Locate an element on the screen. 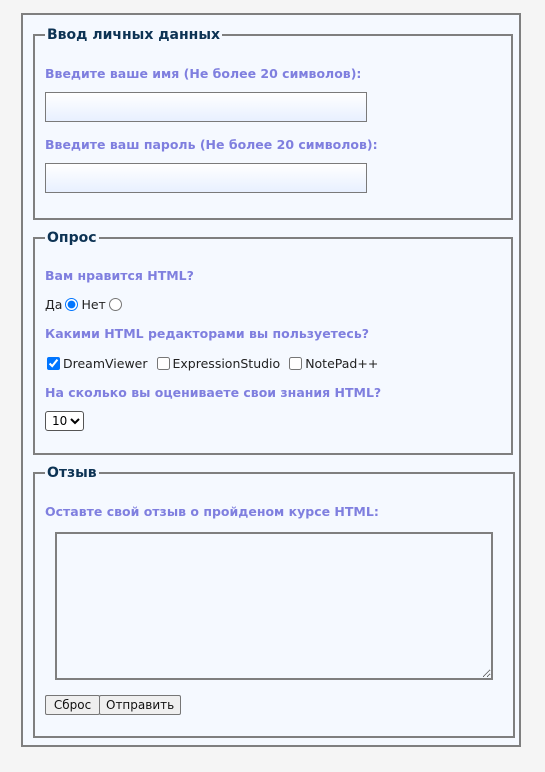 The width and height of the screenshot is (545, 772). like-html-question: Вам нравится HTML? is located at coordinates (119, 275).